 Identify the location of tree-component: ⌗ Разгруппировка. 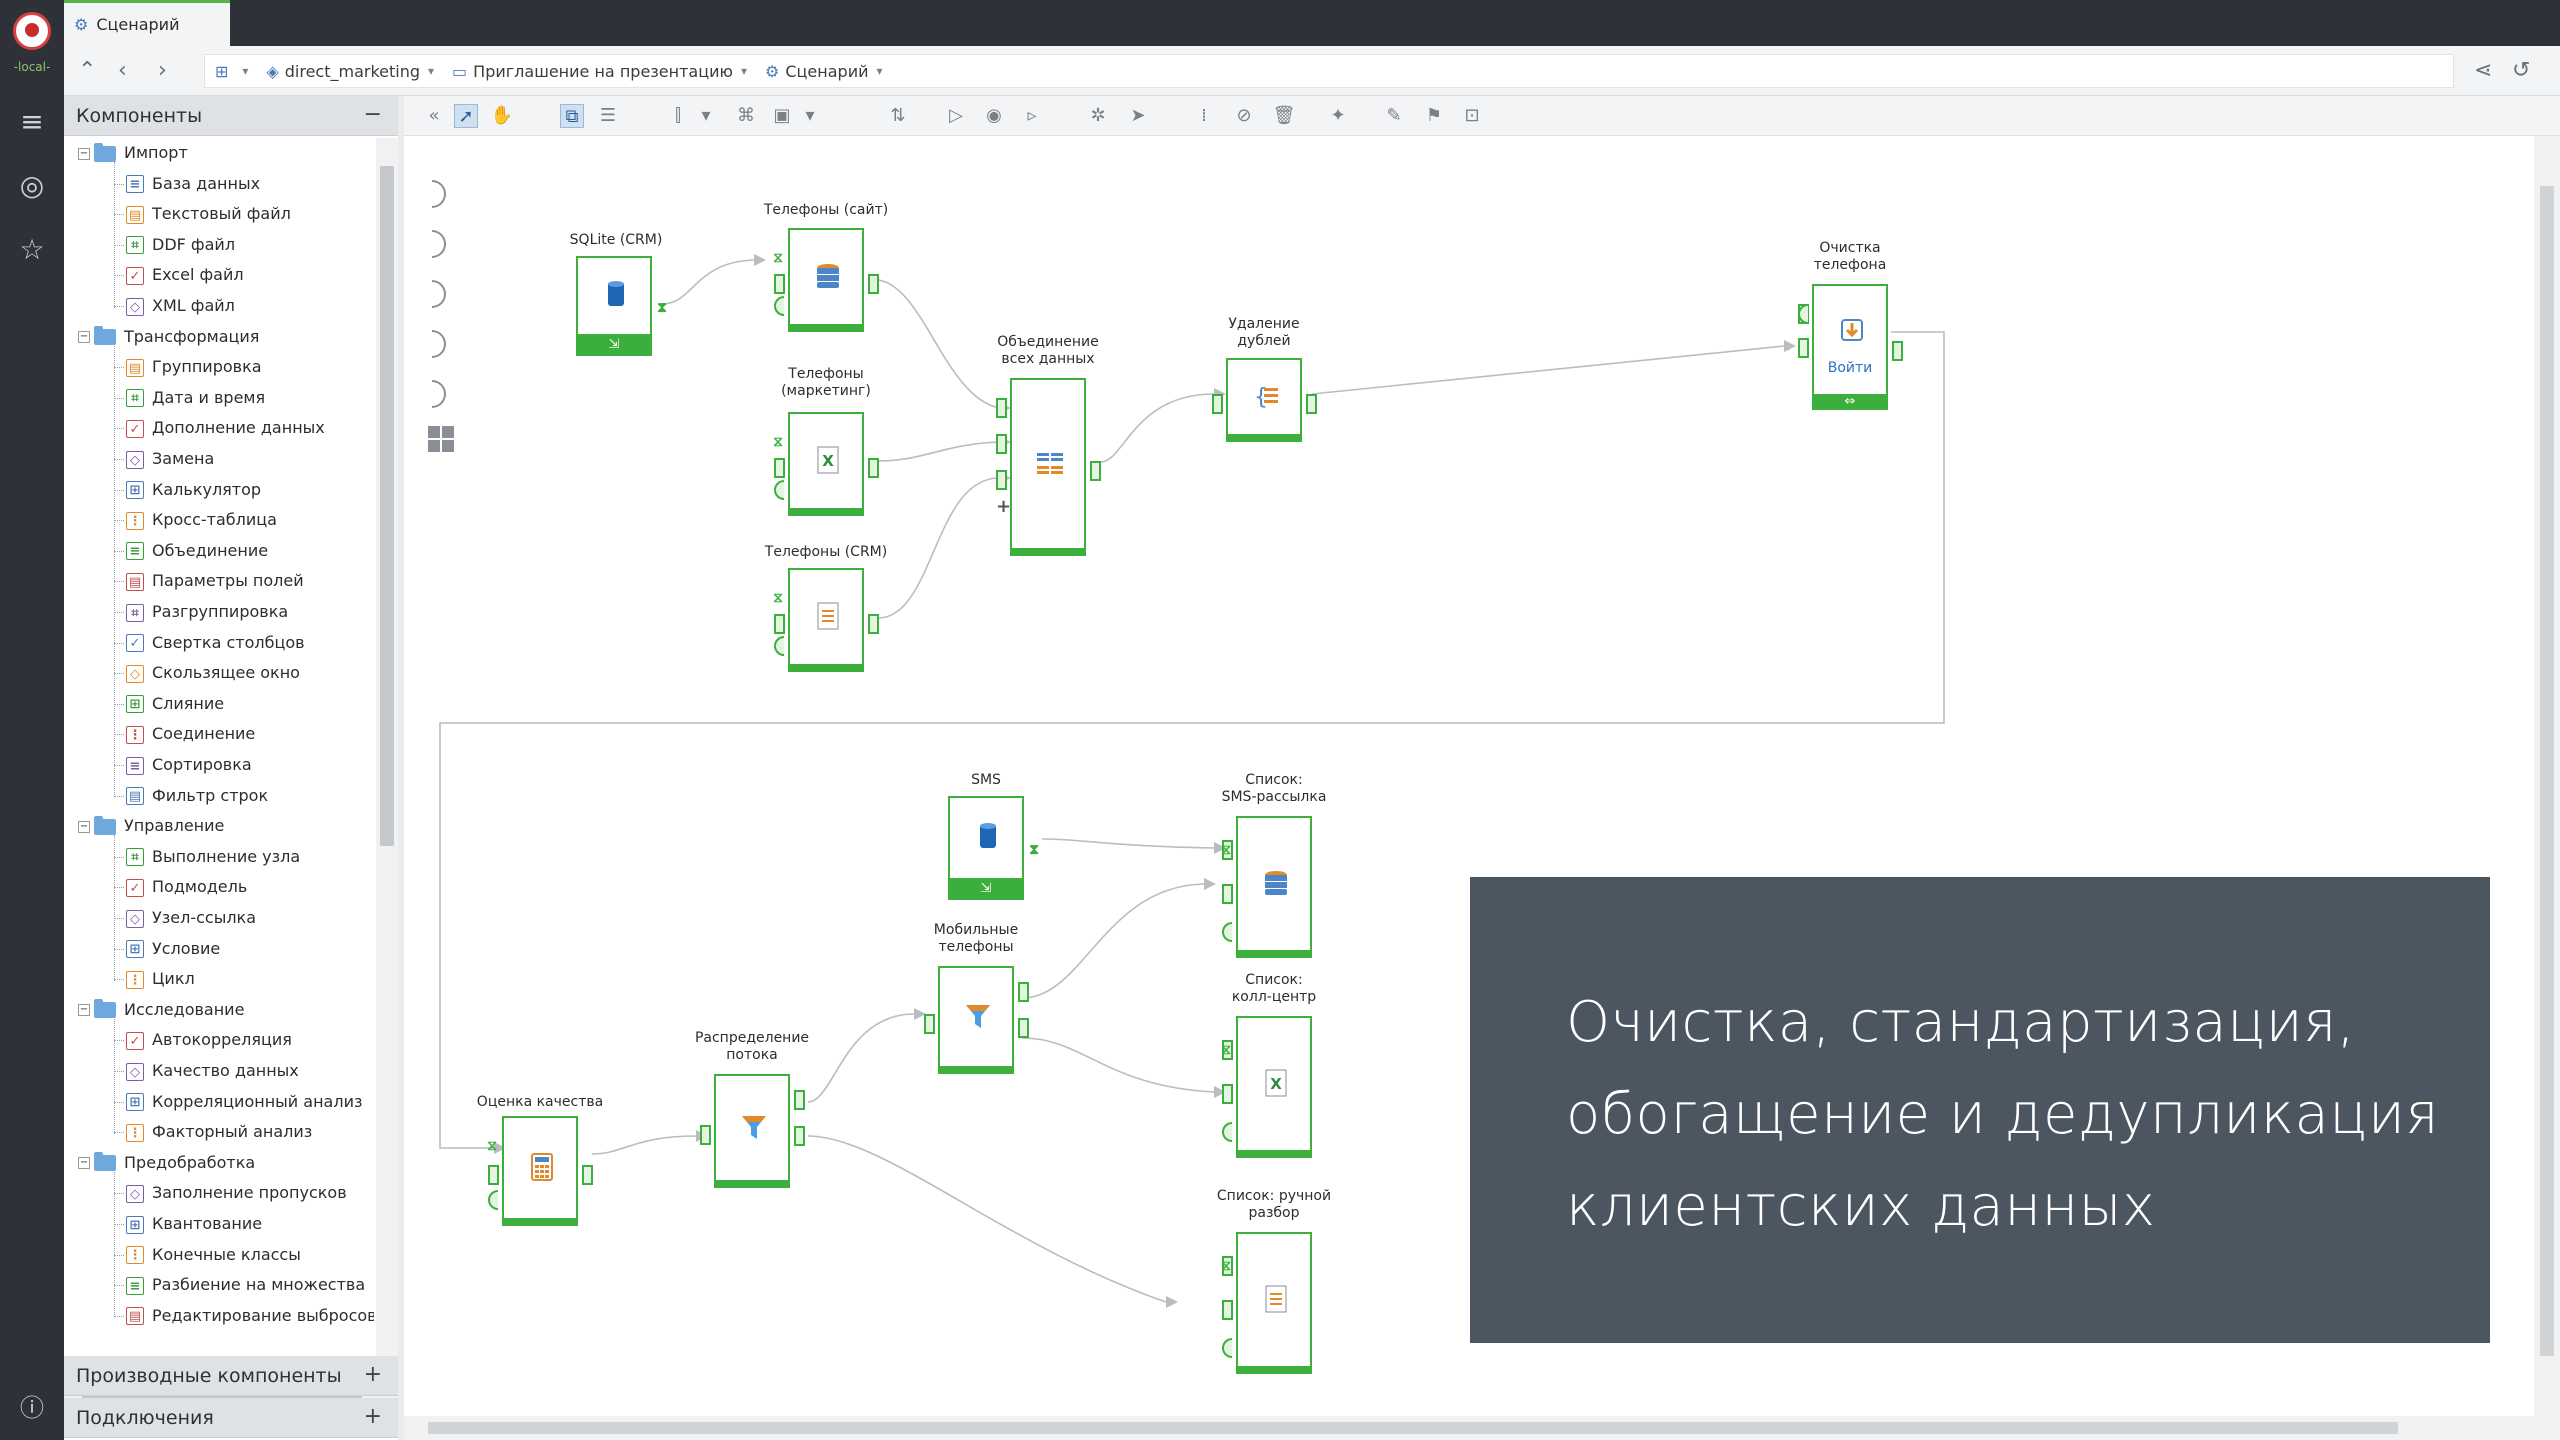
(207, 612).